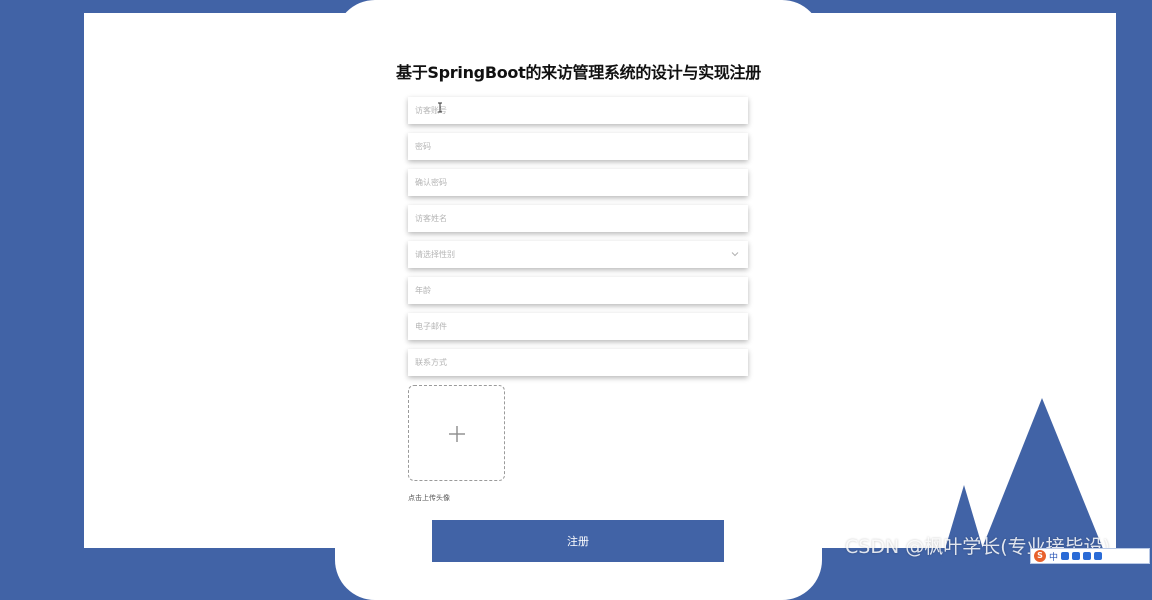  I want to click on visitor-name-input, so click(578, 218).